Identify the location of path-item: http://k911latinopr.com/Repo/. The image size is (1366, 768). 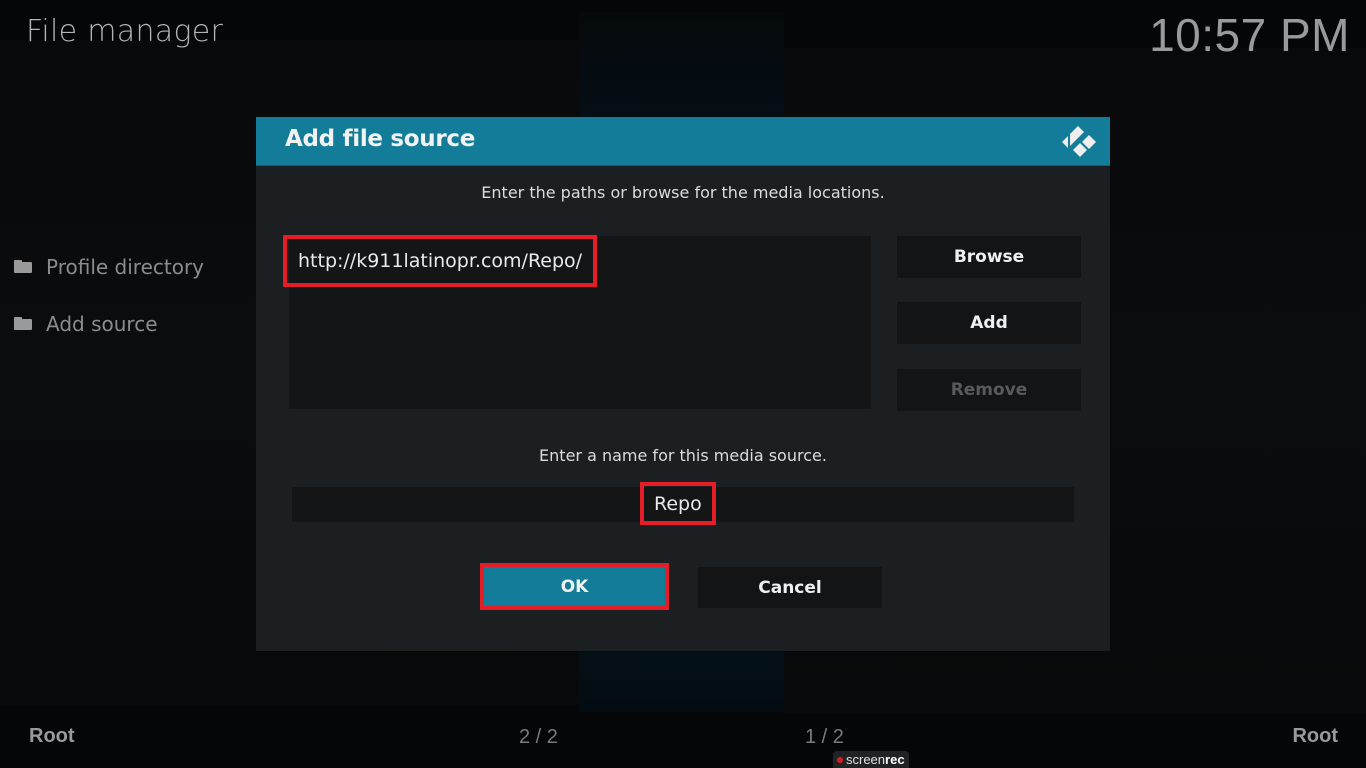
(440, 261).